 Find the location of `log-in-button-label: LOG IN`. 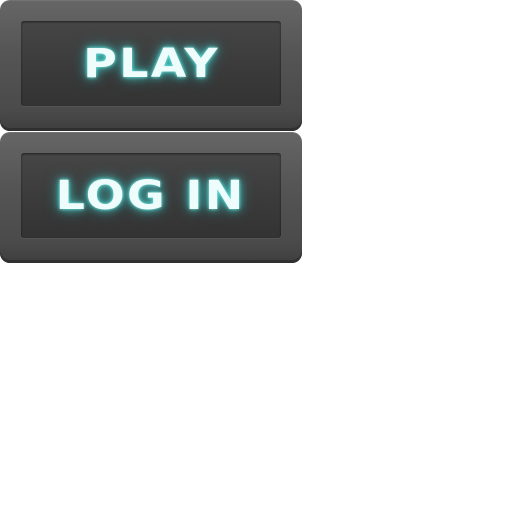

log-in-button-label: LOG IN is located at coordinates (151, 195).